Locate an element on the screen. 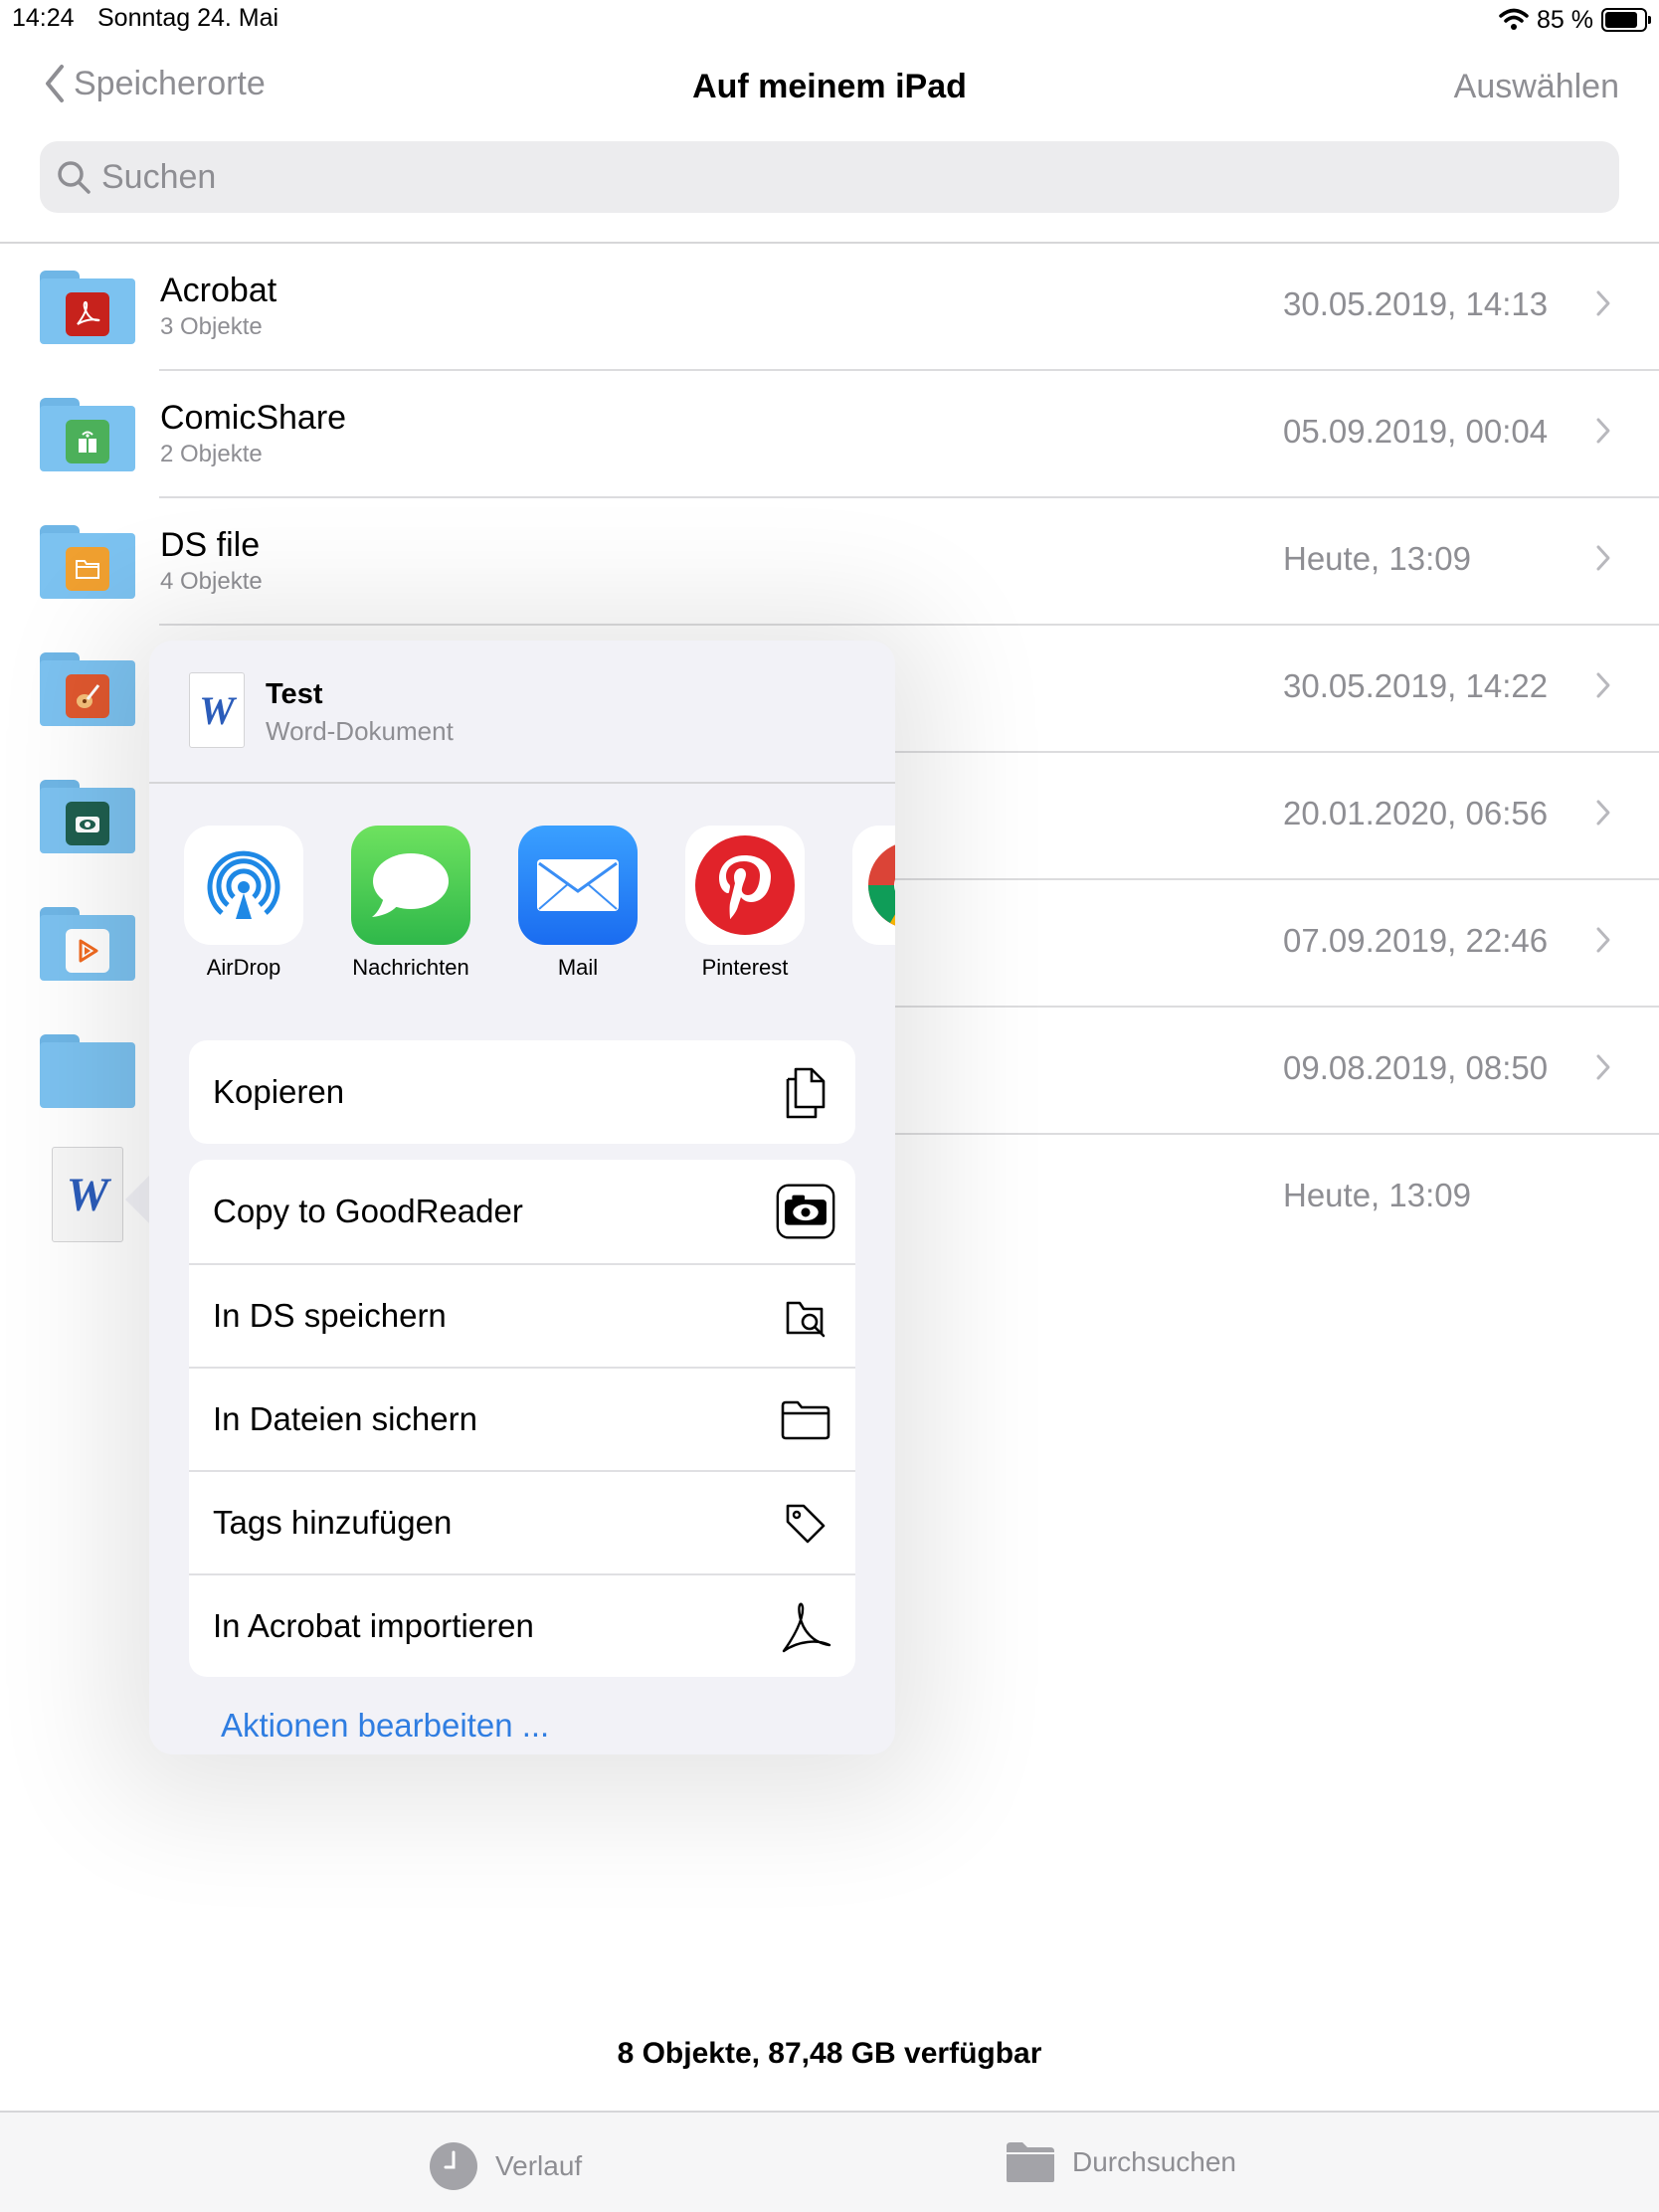 This screenshot has width=1659, height=2212. file-date: 30.05.2019, 14:22 is located at coordinates (1416, 685).